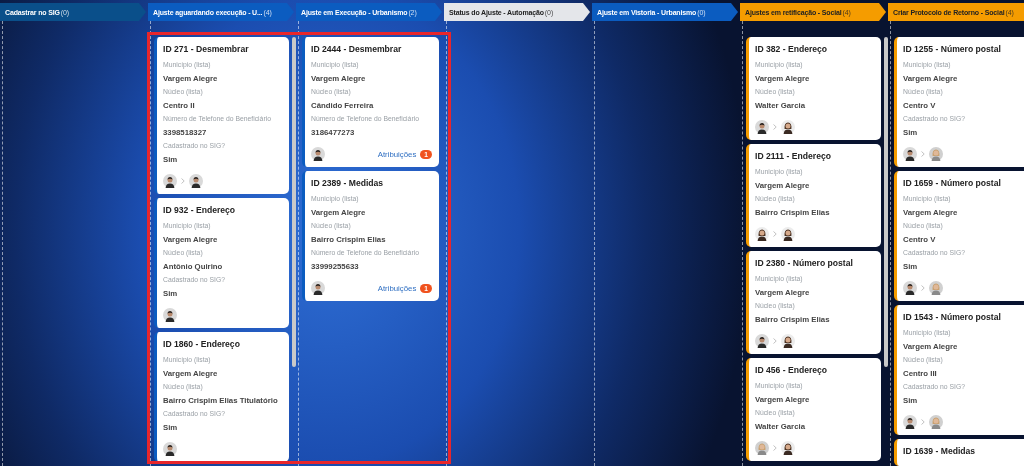 The height and width of the screenshot is (466, 1024). I want to click on card-title: ID 456 - Endereço, so click(792, 370).